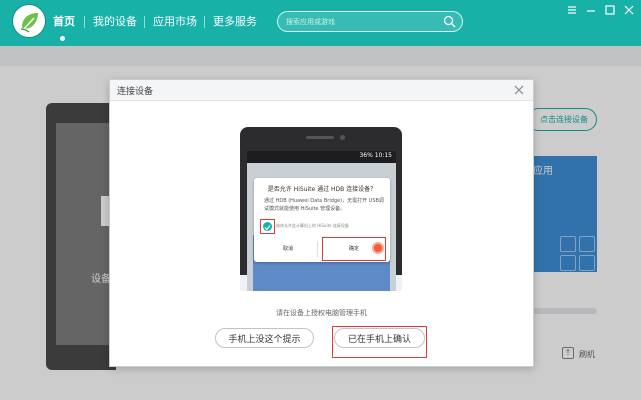 The image size is (641, 400). What do you see at coordinates (322, 189) in the screenshot?
I see `prompt-title: 是否允许 HiSuite 通过 HDB 连接设备？` at bounding box center [322, 189].